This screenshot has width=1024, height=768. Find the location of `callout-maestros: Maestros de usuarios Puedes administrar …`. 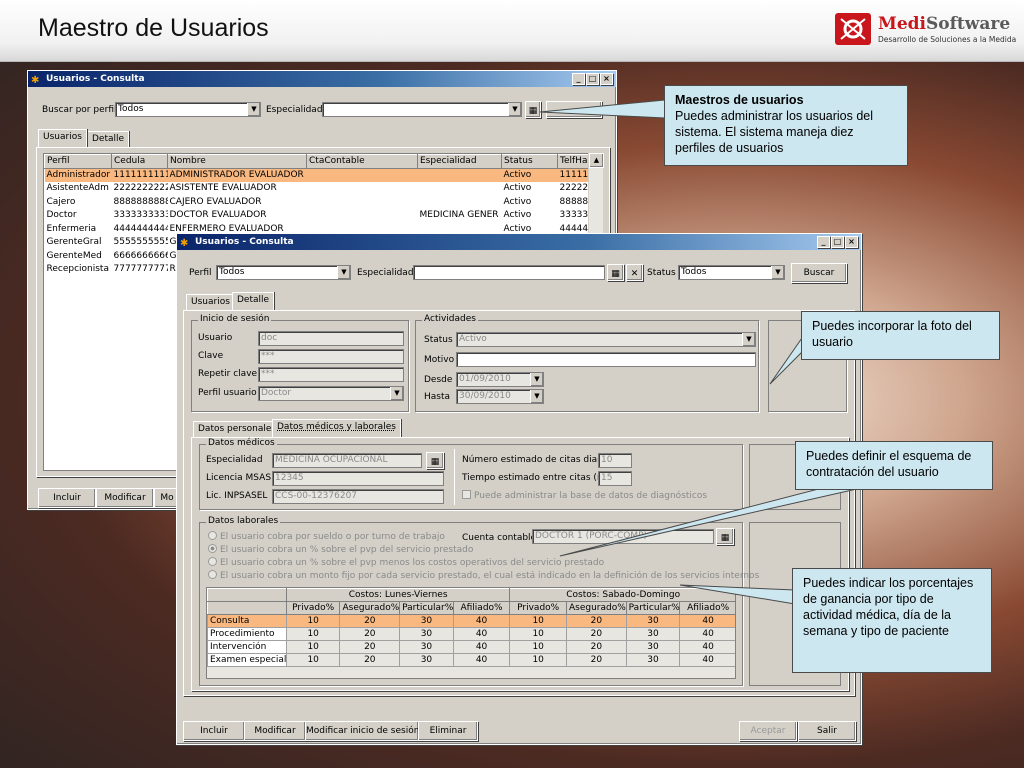

callout-maestros: Maestros de usuarios Puedes administrar … is located at coordinates (786, 125).